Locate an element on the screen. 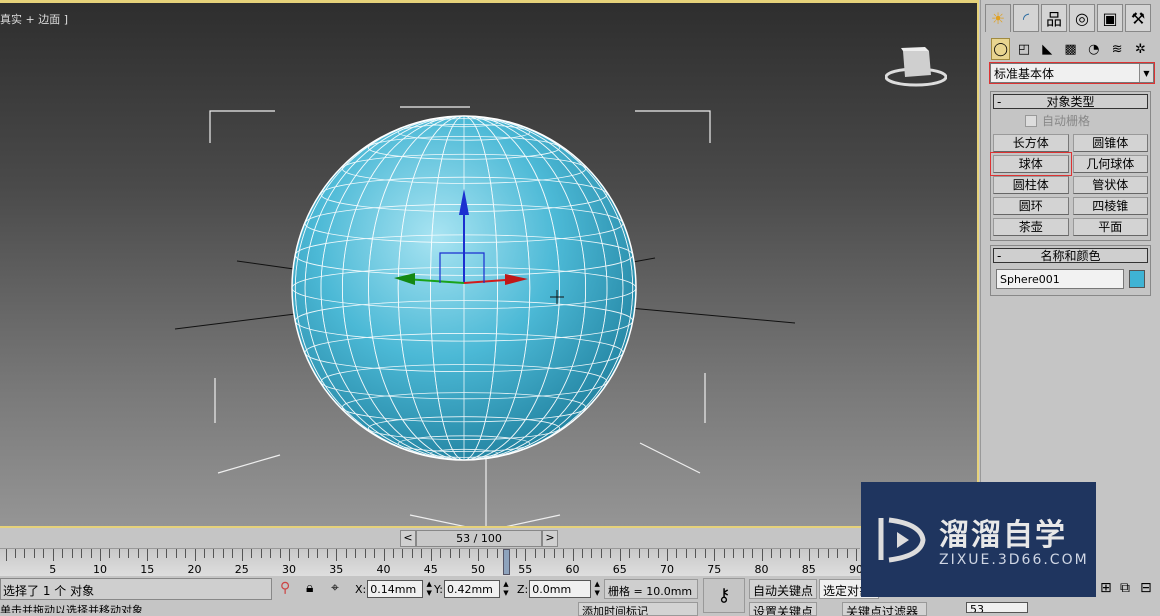 This screenshot has height=616, width=1160. lights-icon: ◣ is located at coordinates (1047, 49).